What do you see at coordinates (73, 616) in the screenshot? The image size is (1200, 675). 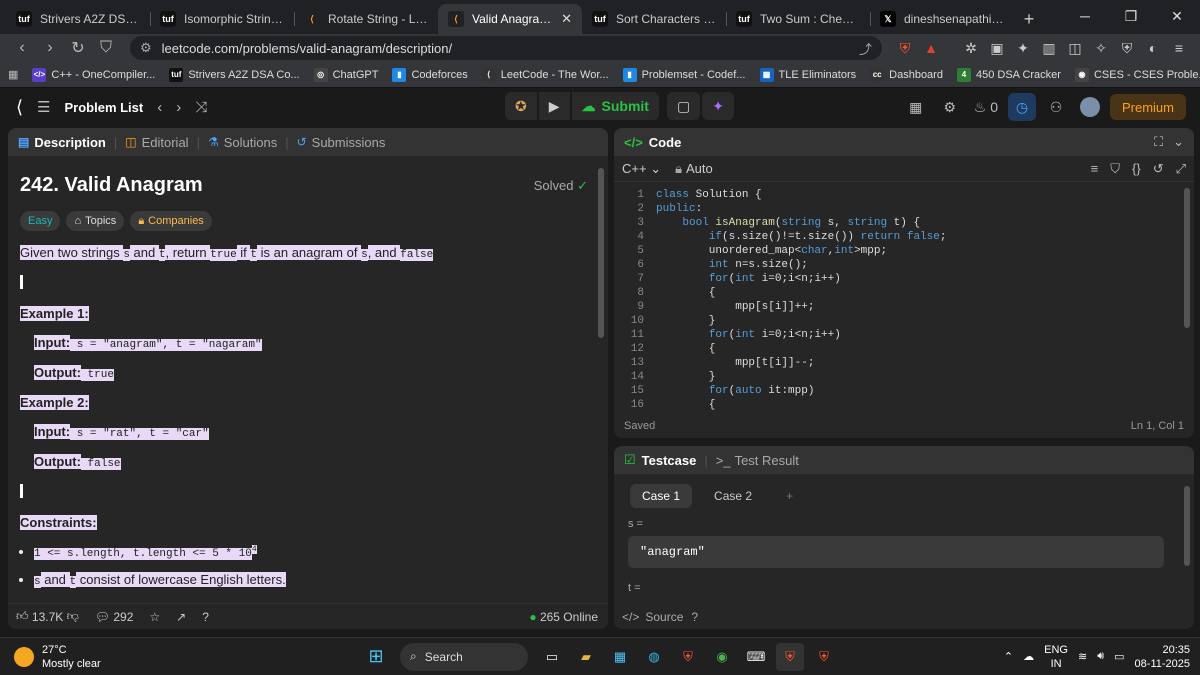 I see `thumbs-down-icon: 👎︎` at bounding box center [73, 616].